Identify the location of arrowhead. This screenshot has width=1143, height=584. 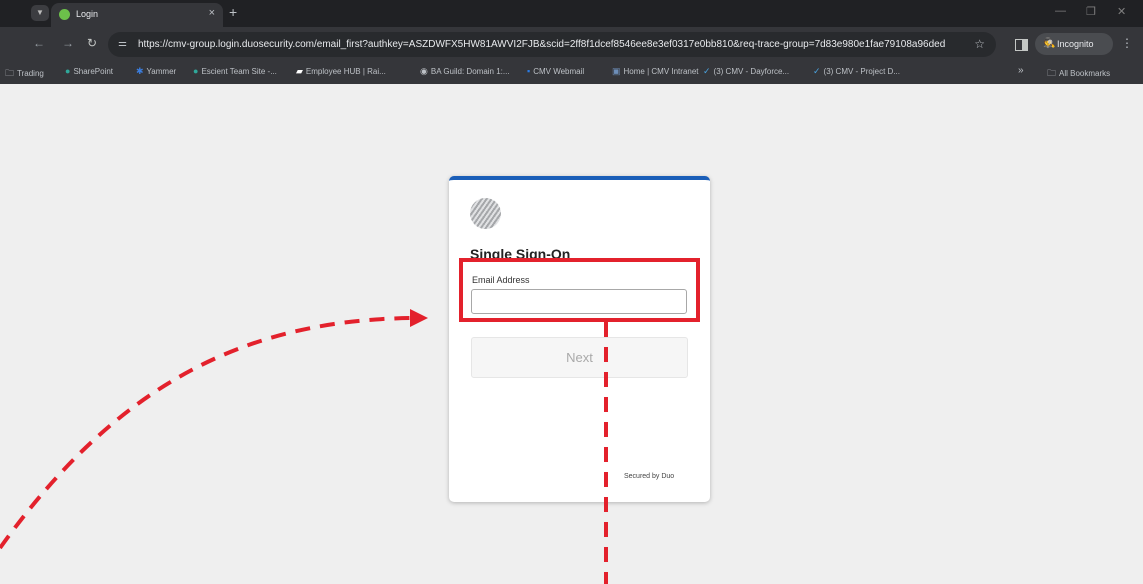
(419, 318).